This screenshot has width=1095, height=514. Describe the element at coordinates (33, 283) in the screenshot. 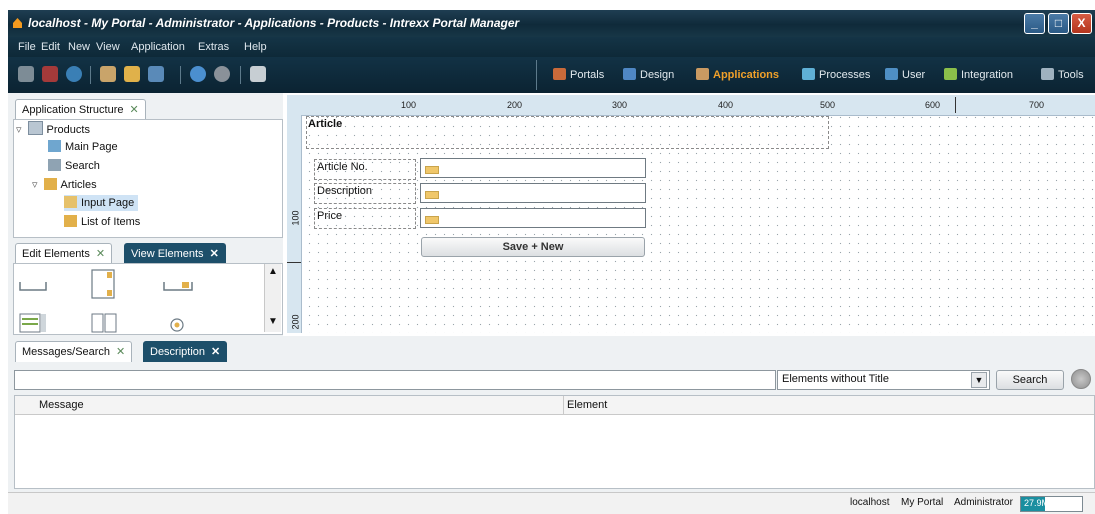

I see `textfield-element-icon` at that location.